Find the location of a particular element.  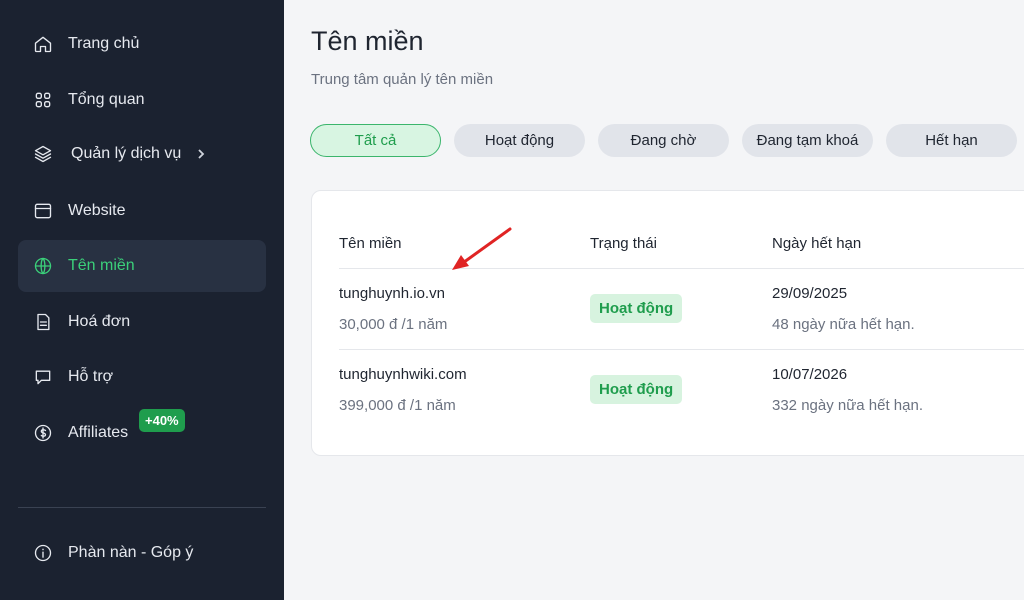

sidebar-item-feedback: Phàn nàn - Góp ý is located at coordinates (142, 553).